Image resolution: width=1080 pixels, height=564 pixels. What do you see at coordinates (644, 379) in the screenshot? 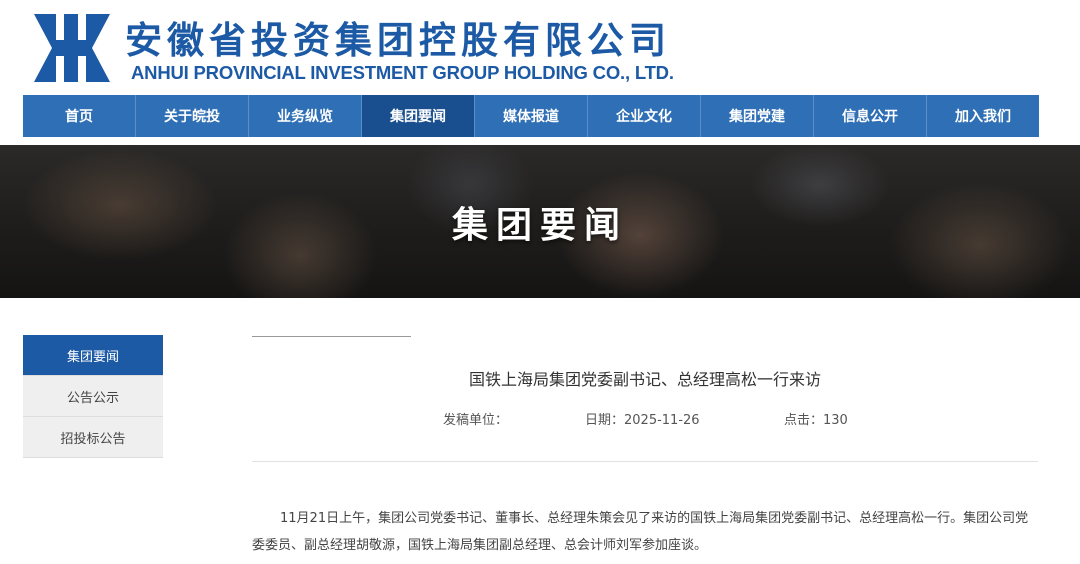
I see `article-title: 国铁上海局集团党委副书记、总经理高松一行来访` at bounding box center [644, 379].